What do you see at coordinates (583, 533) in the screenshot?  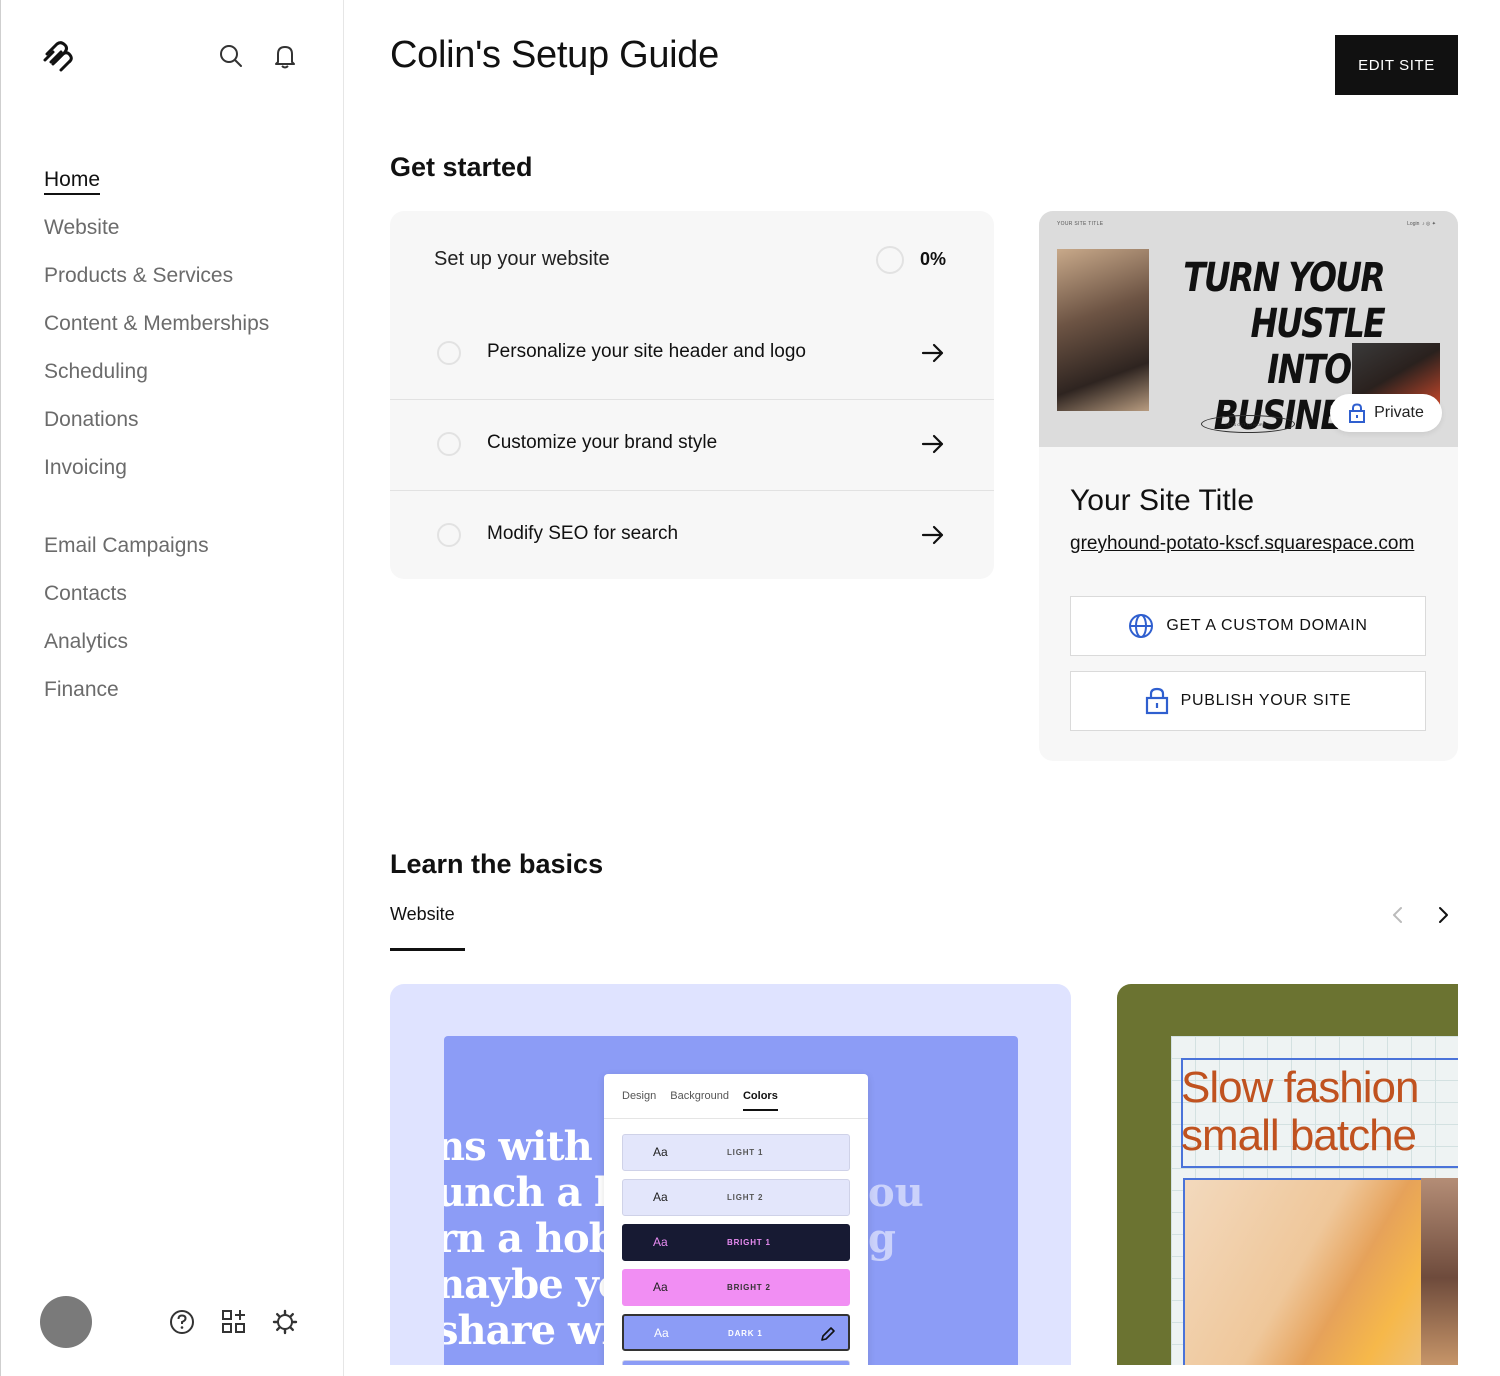 I see `task-label: Modify SEO for search` at bounding box center [583, 533].